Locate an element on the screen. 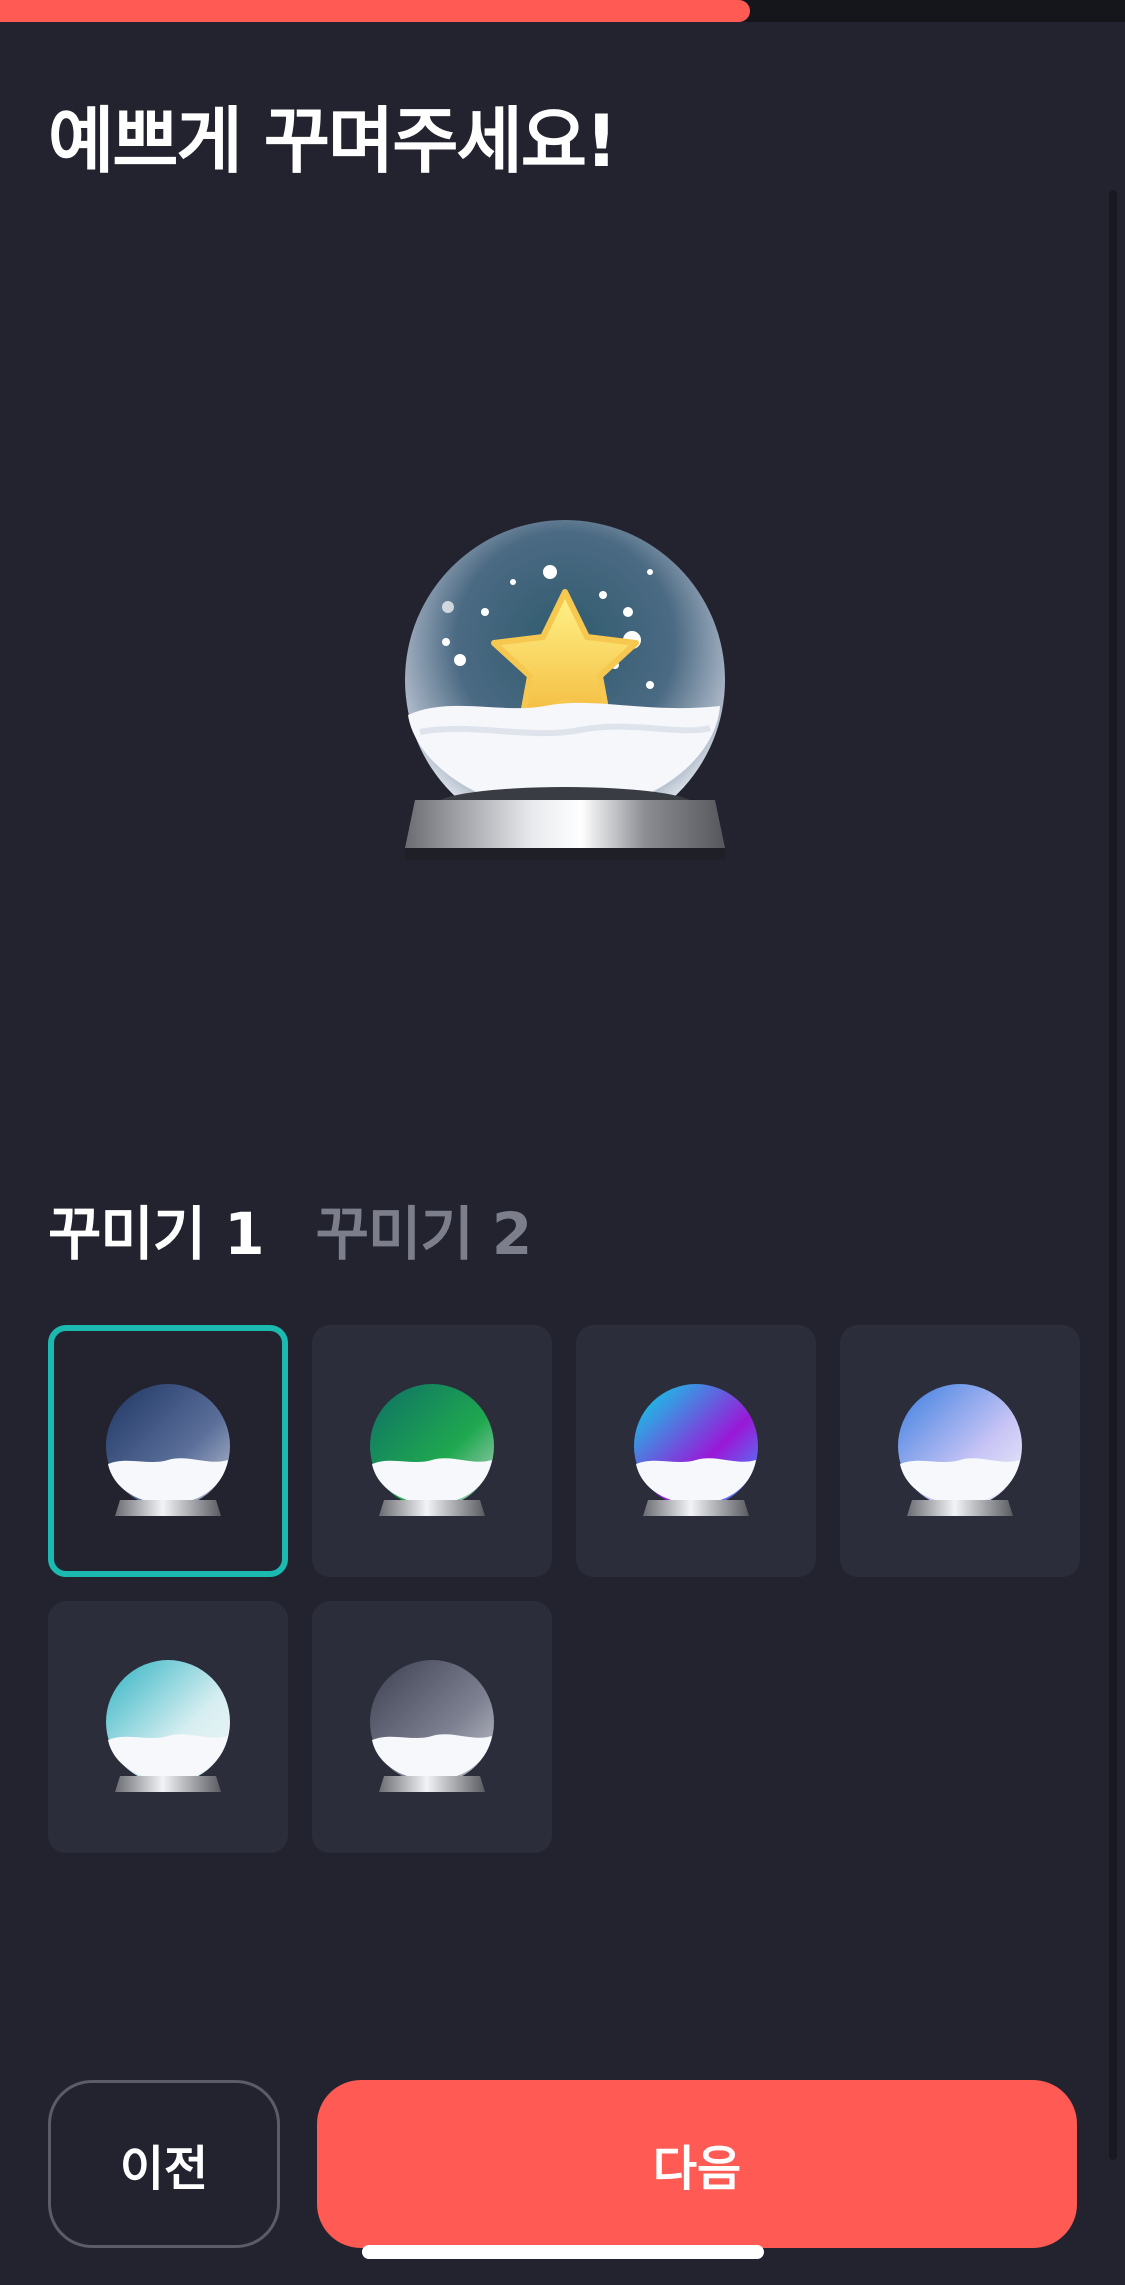 The height and width of the screenshot is (2285, 1125). mint-globe-icon is located at coordinates (168, 1726).